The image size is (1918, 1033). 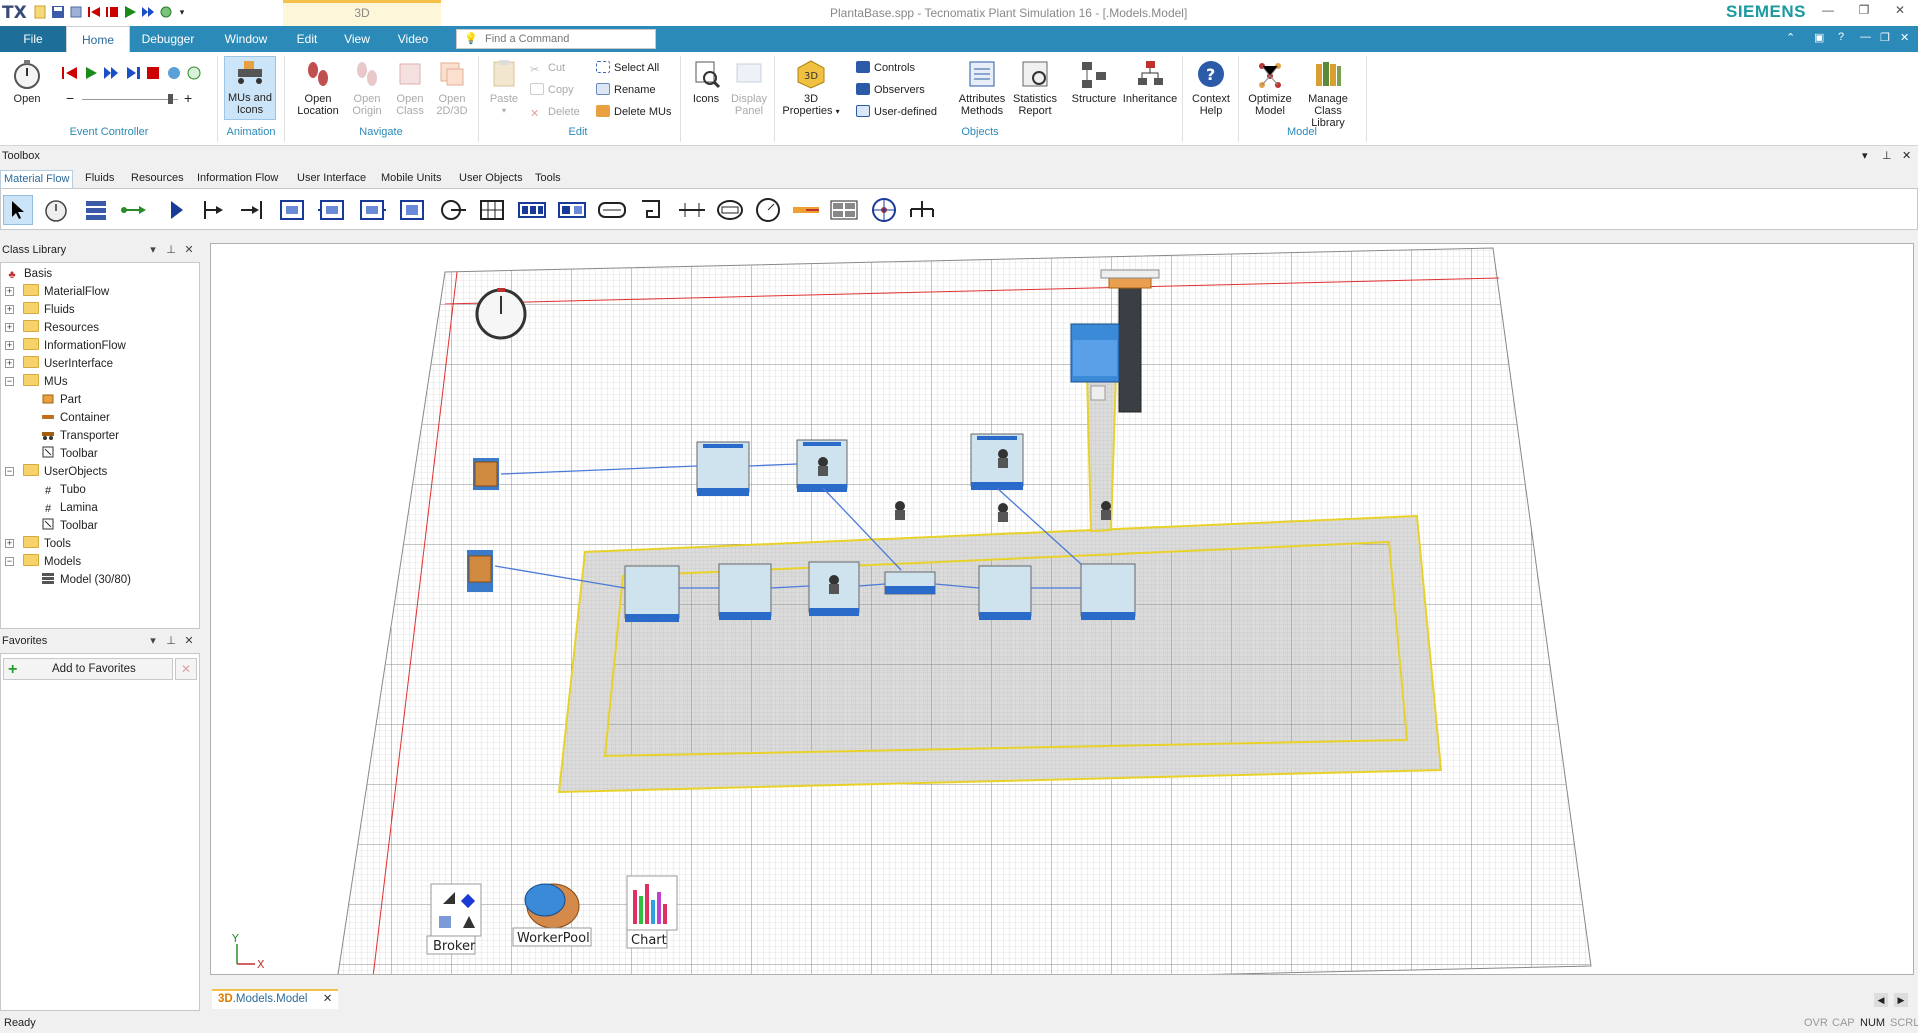 What do you see at coordinates (80, 436) in the screenshot?
I see `tree-item-transporter: Transporter` at bounding box center [80, 436].